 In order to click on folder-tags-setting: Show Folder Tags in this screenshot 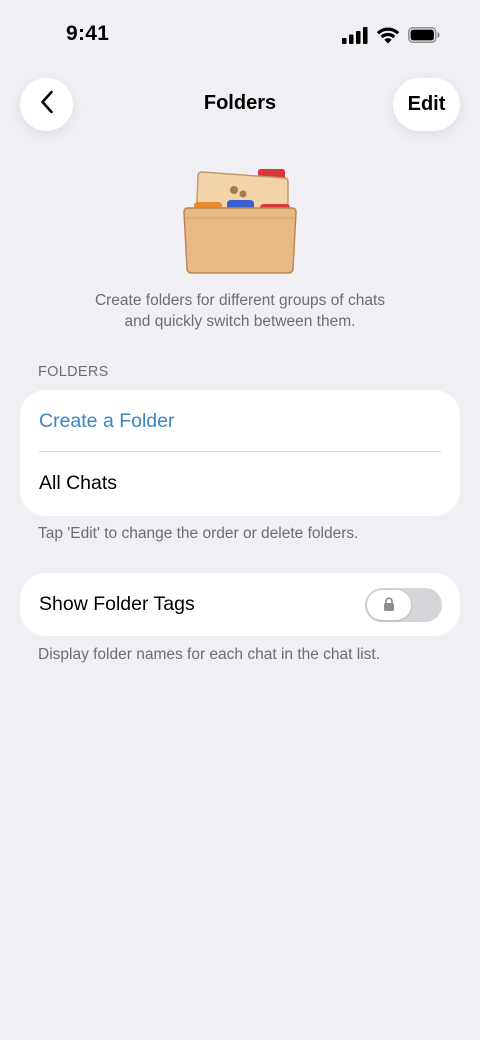, I will do `click(240, 604)`.